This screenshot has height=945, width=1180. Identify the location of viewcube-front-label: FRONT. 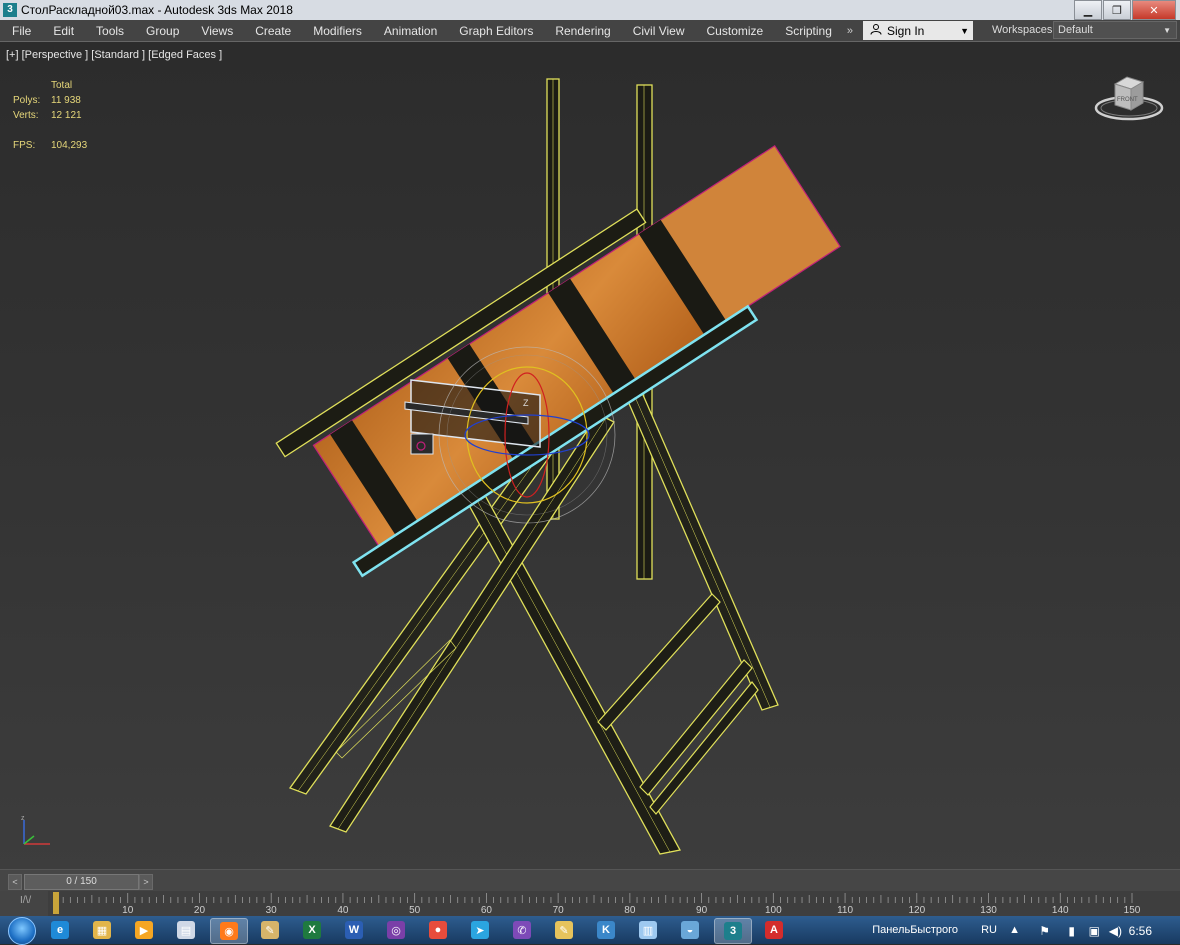
(1127, 100).